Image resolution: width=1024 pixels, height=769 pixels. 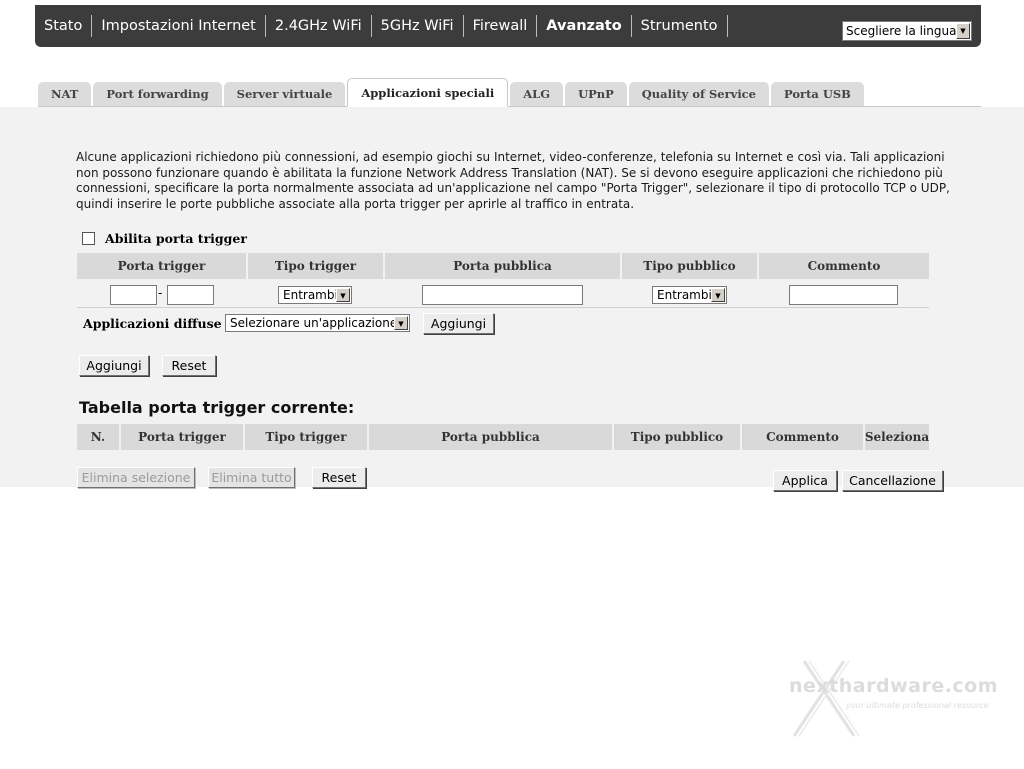 I want to click on nav-avanzato: Avanzato, so click(x=584, y=26).